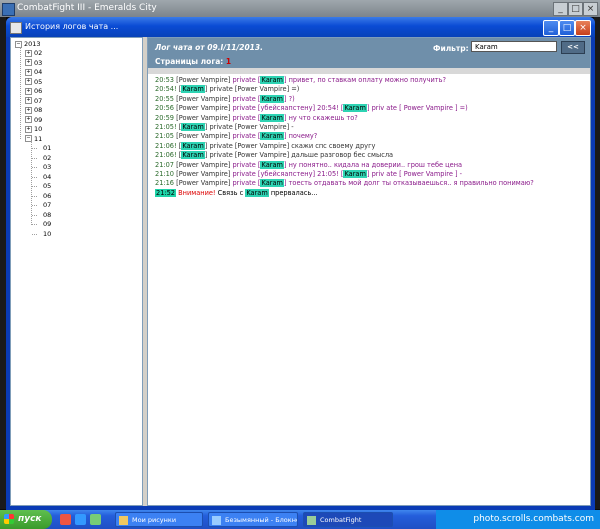 This screenshot has width=600, height=529. I want to click on taskbar-item-notepad: Безымянный - Блокнот, so click(253, 519).